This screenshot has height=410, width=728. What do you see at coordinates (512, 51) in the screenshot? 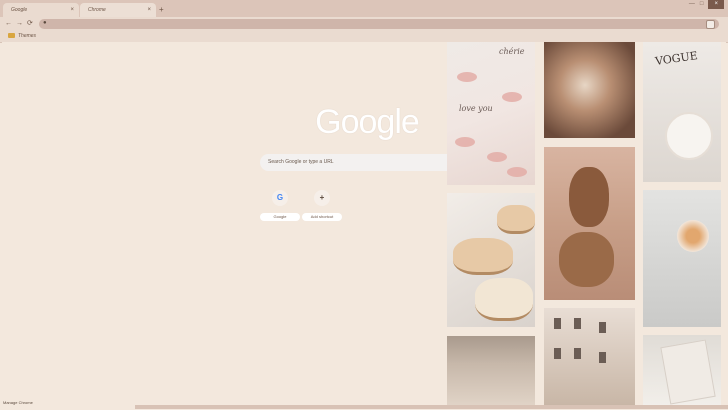
I see `photo-text: chérie` at bounding box center [512, 51].